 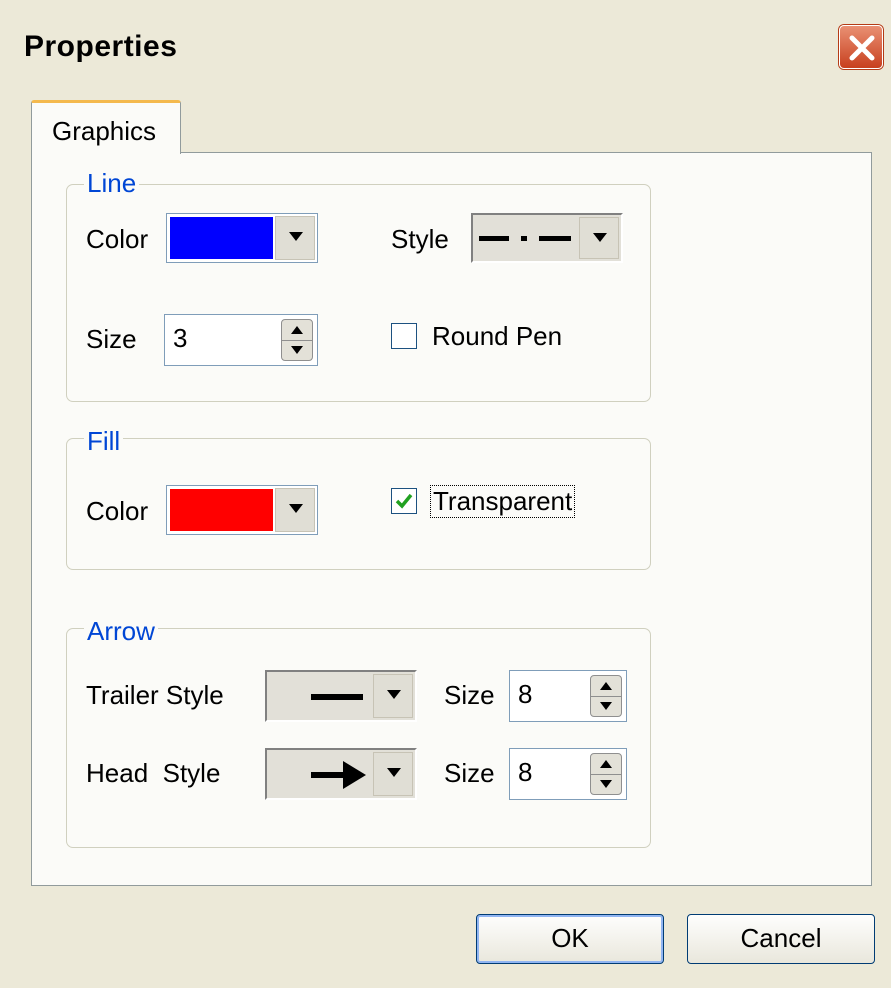 I want to click on arrow-group-legend: Arrow, so click(x=121, y=631).